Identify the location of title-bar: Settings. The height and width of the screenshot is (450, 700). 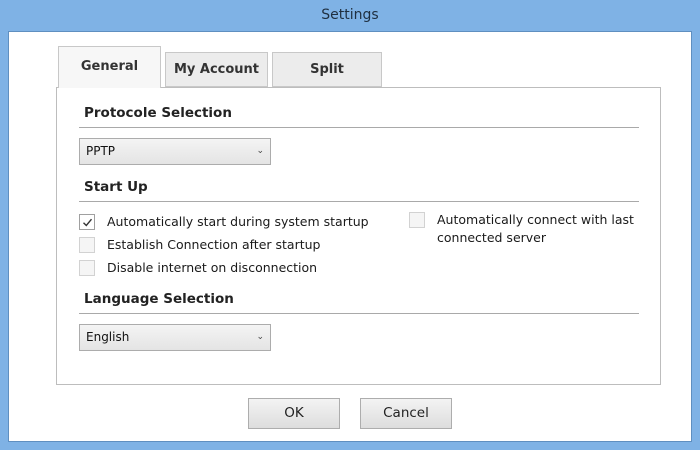
(350, 15).